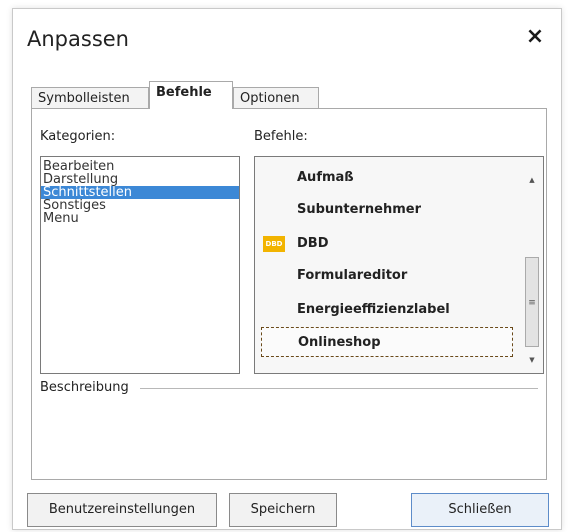 Image resolution: width=570 pixels, height=532 pixels. What do you see at coordinates (283, 510) in the screenshot?
I see `save-button: Speichern` at bounding box center [283, 510].